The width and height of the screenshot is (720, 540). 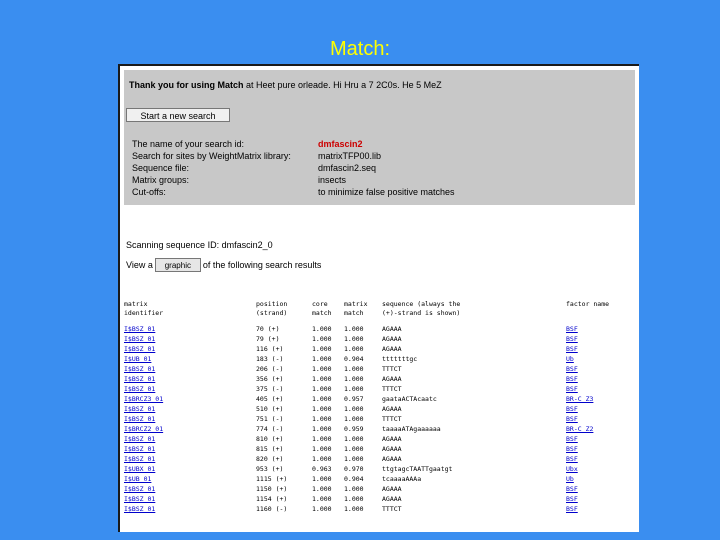 What do you see at coordinates (139, 469) in the screenshot?
I see `matrix-id-link: I$UBX_01` at bounding box center [139, 469].